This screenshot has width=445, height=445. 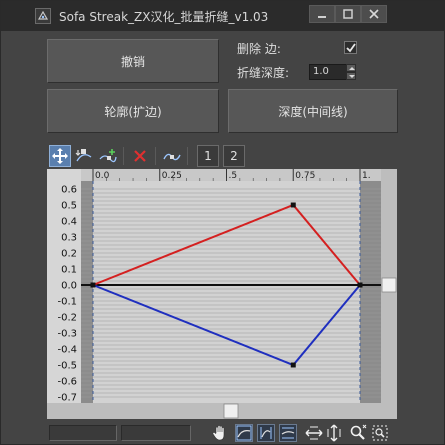 I want to click on x-tick-label: 1., so click(x=366, y=176).